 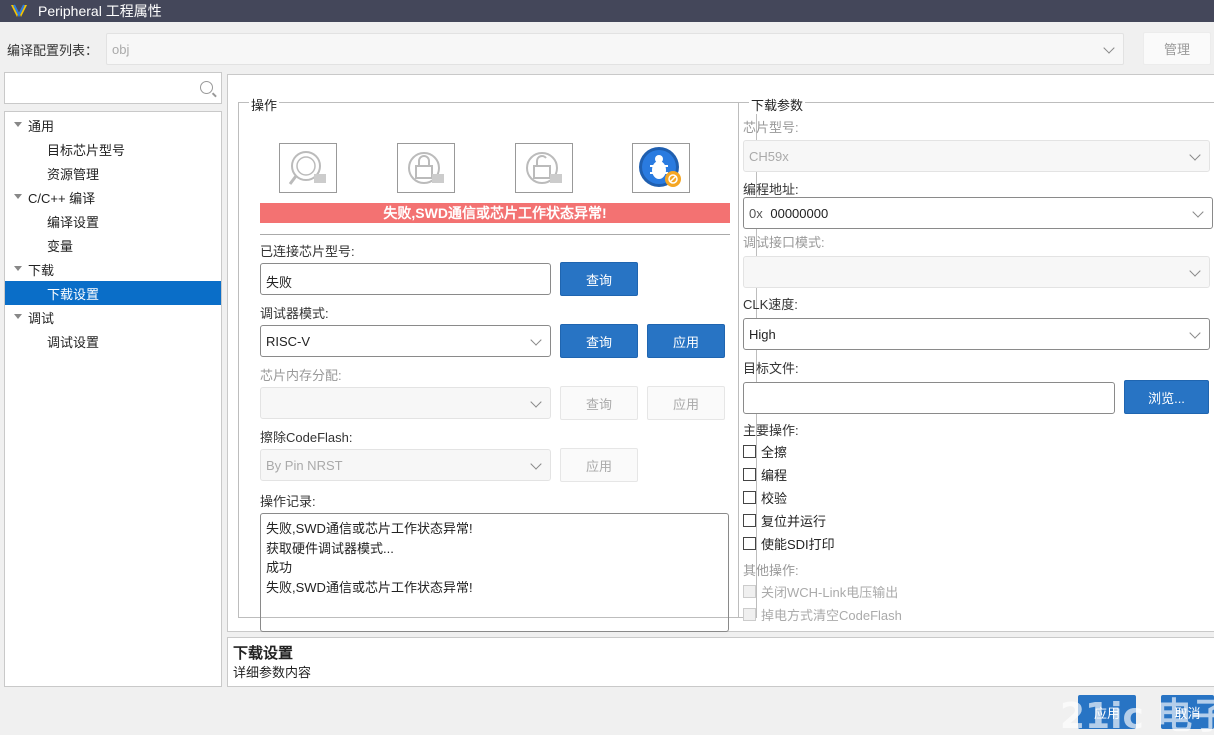 I want to click on checkbox-label: 校验, so click(x=774, y=498).